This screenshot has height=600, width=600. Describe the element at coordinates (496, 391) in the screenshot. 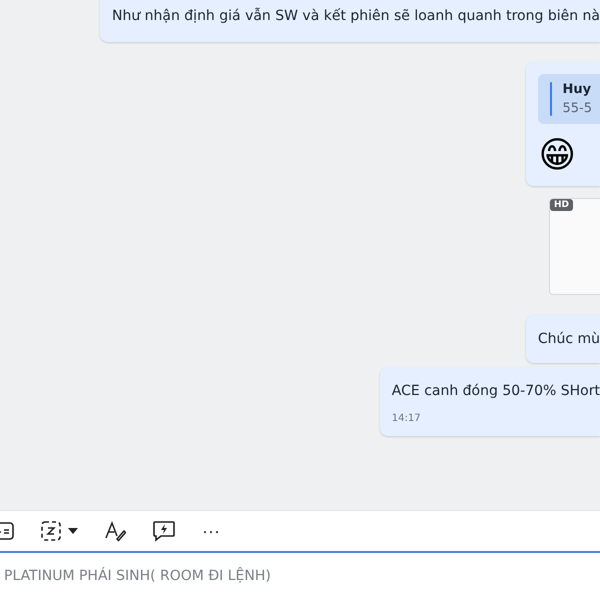

I see `message-text: ACE canh đóng 50-70% SHort` at that location.